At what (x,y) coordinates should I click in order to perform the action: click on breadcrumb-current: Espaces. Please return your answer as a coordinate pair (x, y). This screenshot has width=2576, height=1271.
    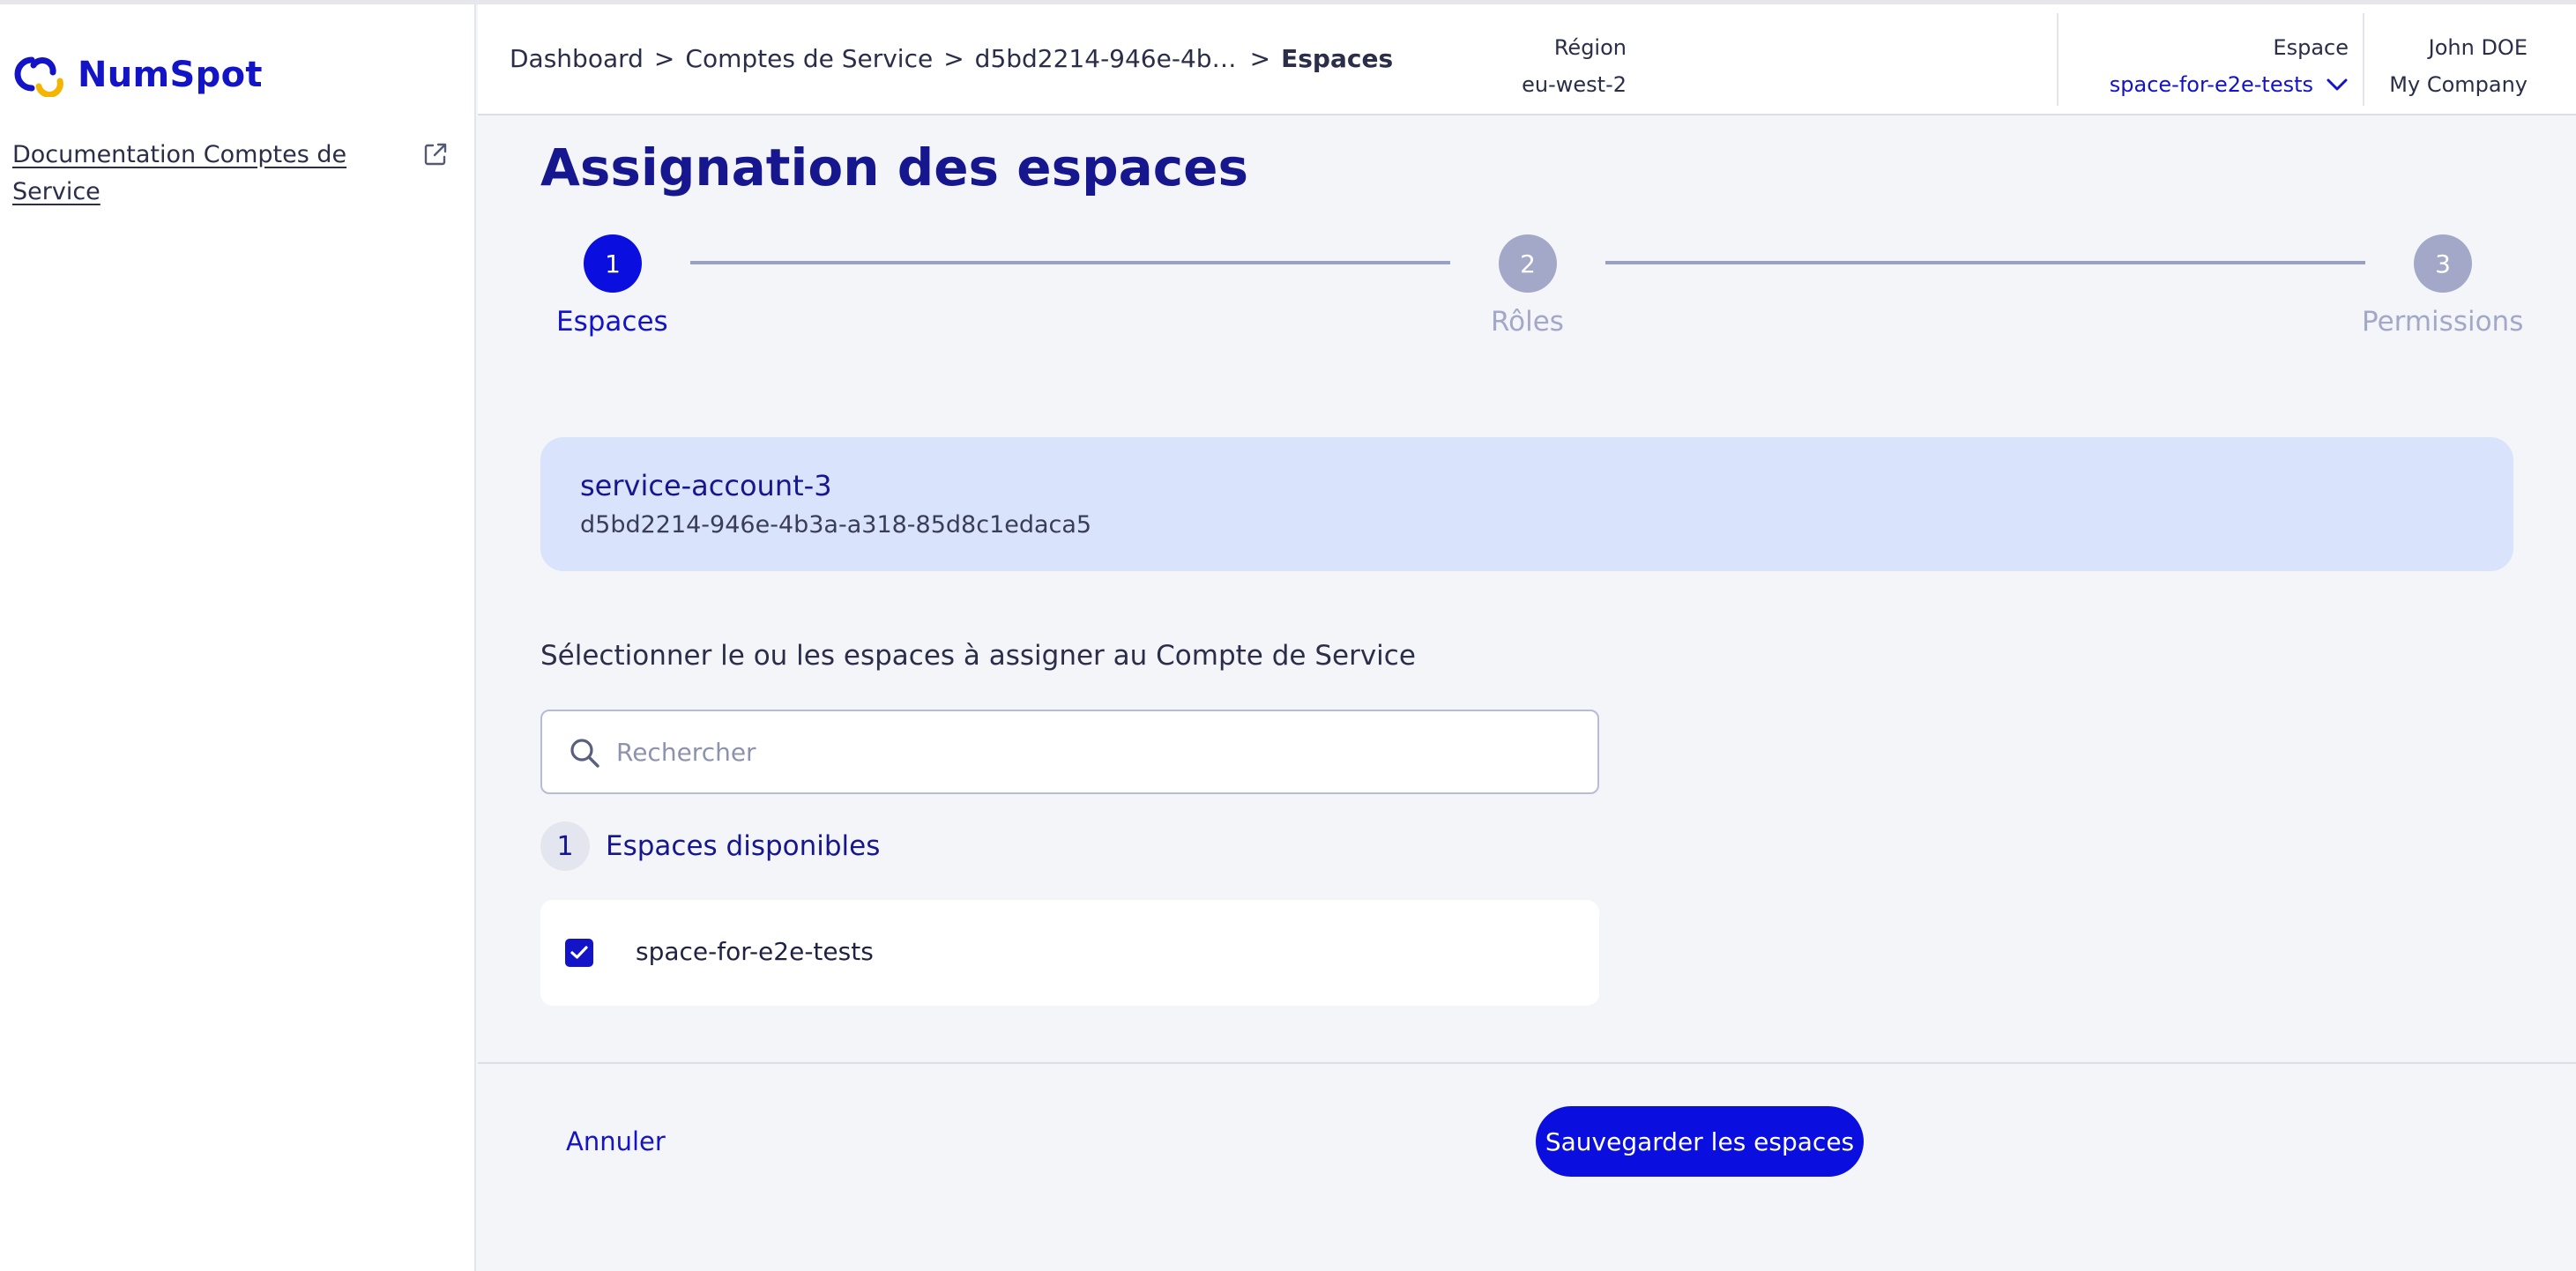
    Looking at the image, I should click on (1338, 59).